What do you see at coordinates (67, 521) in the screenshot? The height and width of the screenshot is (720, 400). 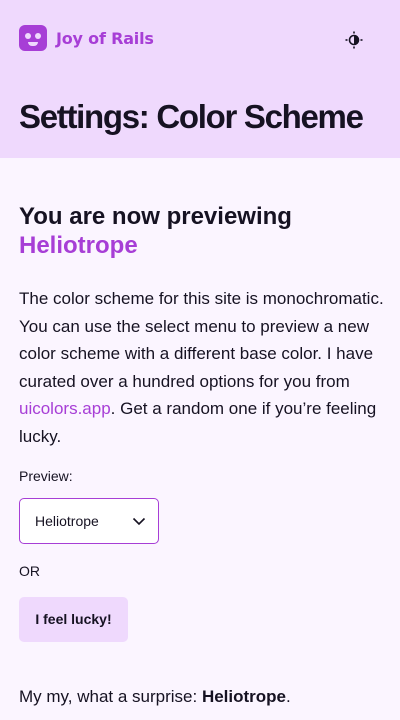 I see `select-value: Heliotrope` at bounding box center [67, 521].